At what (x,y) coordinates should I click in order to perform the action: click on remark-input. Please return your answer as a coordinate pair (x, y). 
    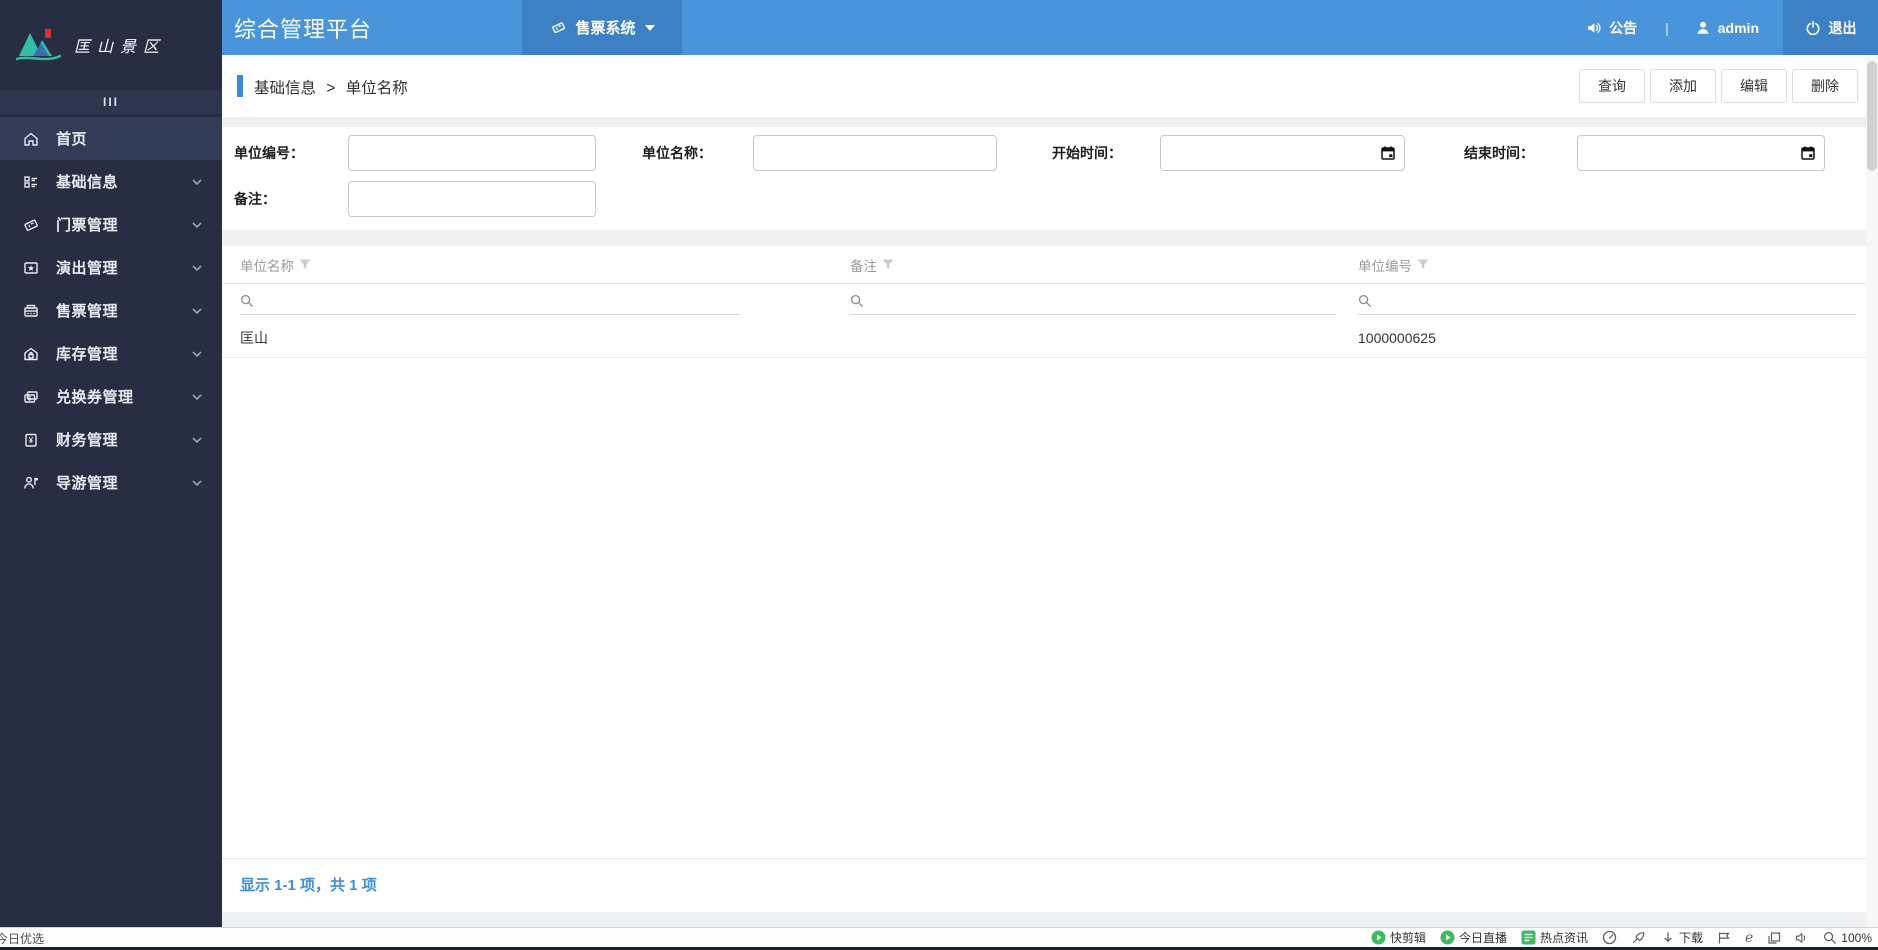
    Looking at the image, I should click on (472, 199).